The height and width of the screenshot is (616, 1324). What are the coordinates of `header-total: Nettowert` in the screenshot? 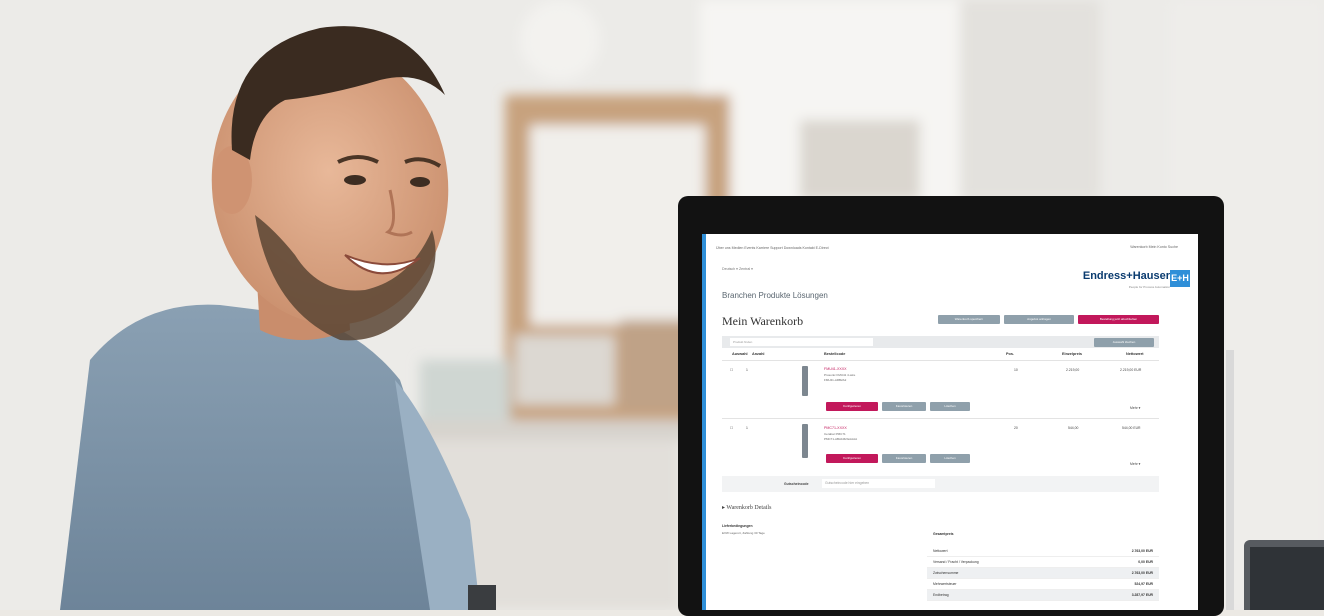 It's located at (1135, 354).